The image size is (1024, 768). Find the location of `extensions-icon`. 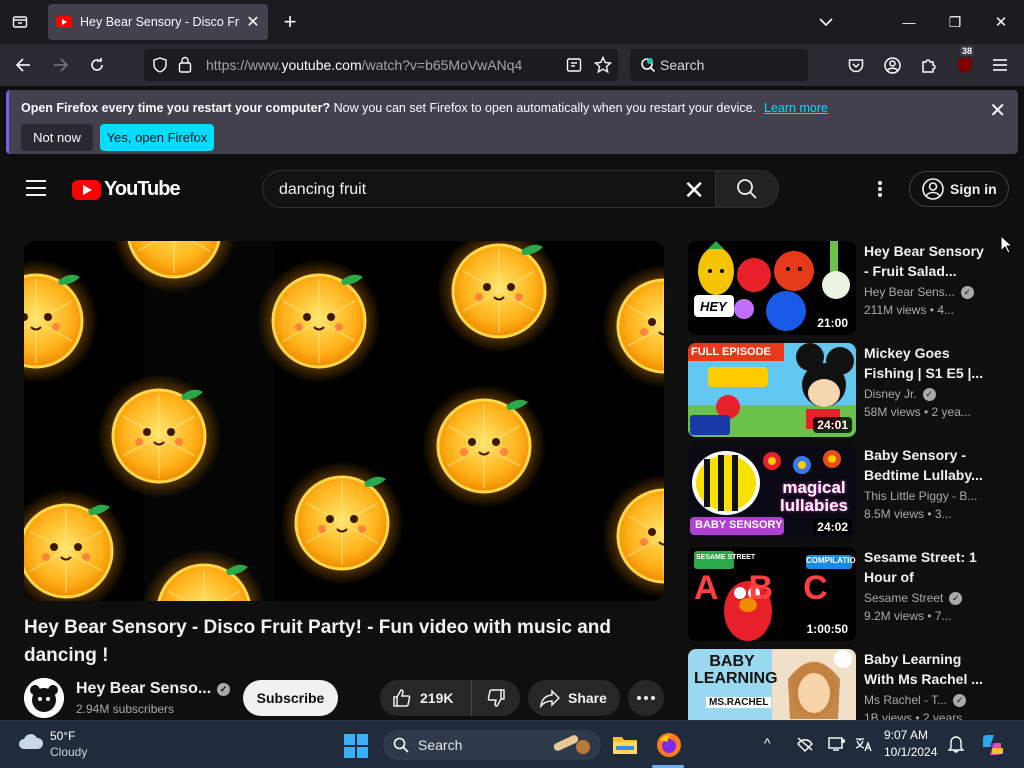

extensions-icon is located at coordinates (928, 65).